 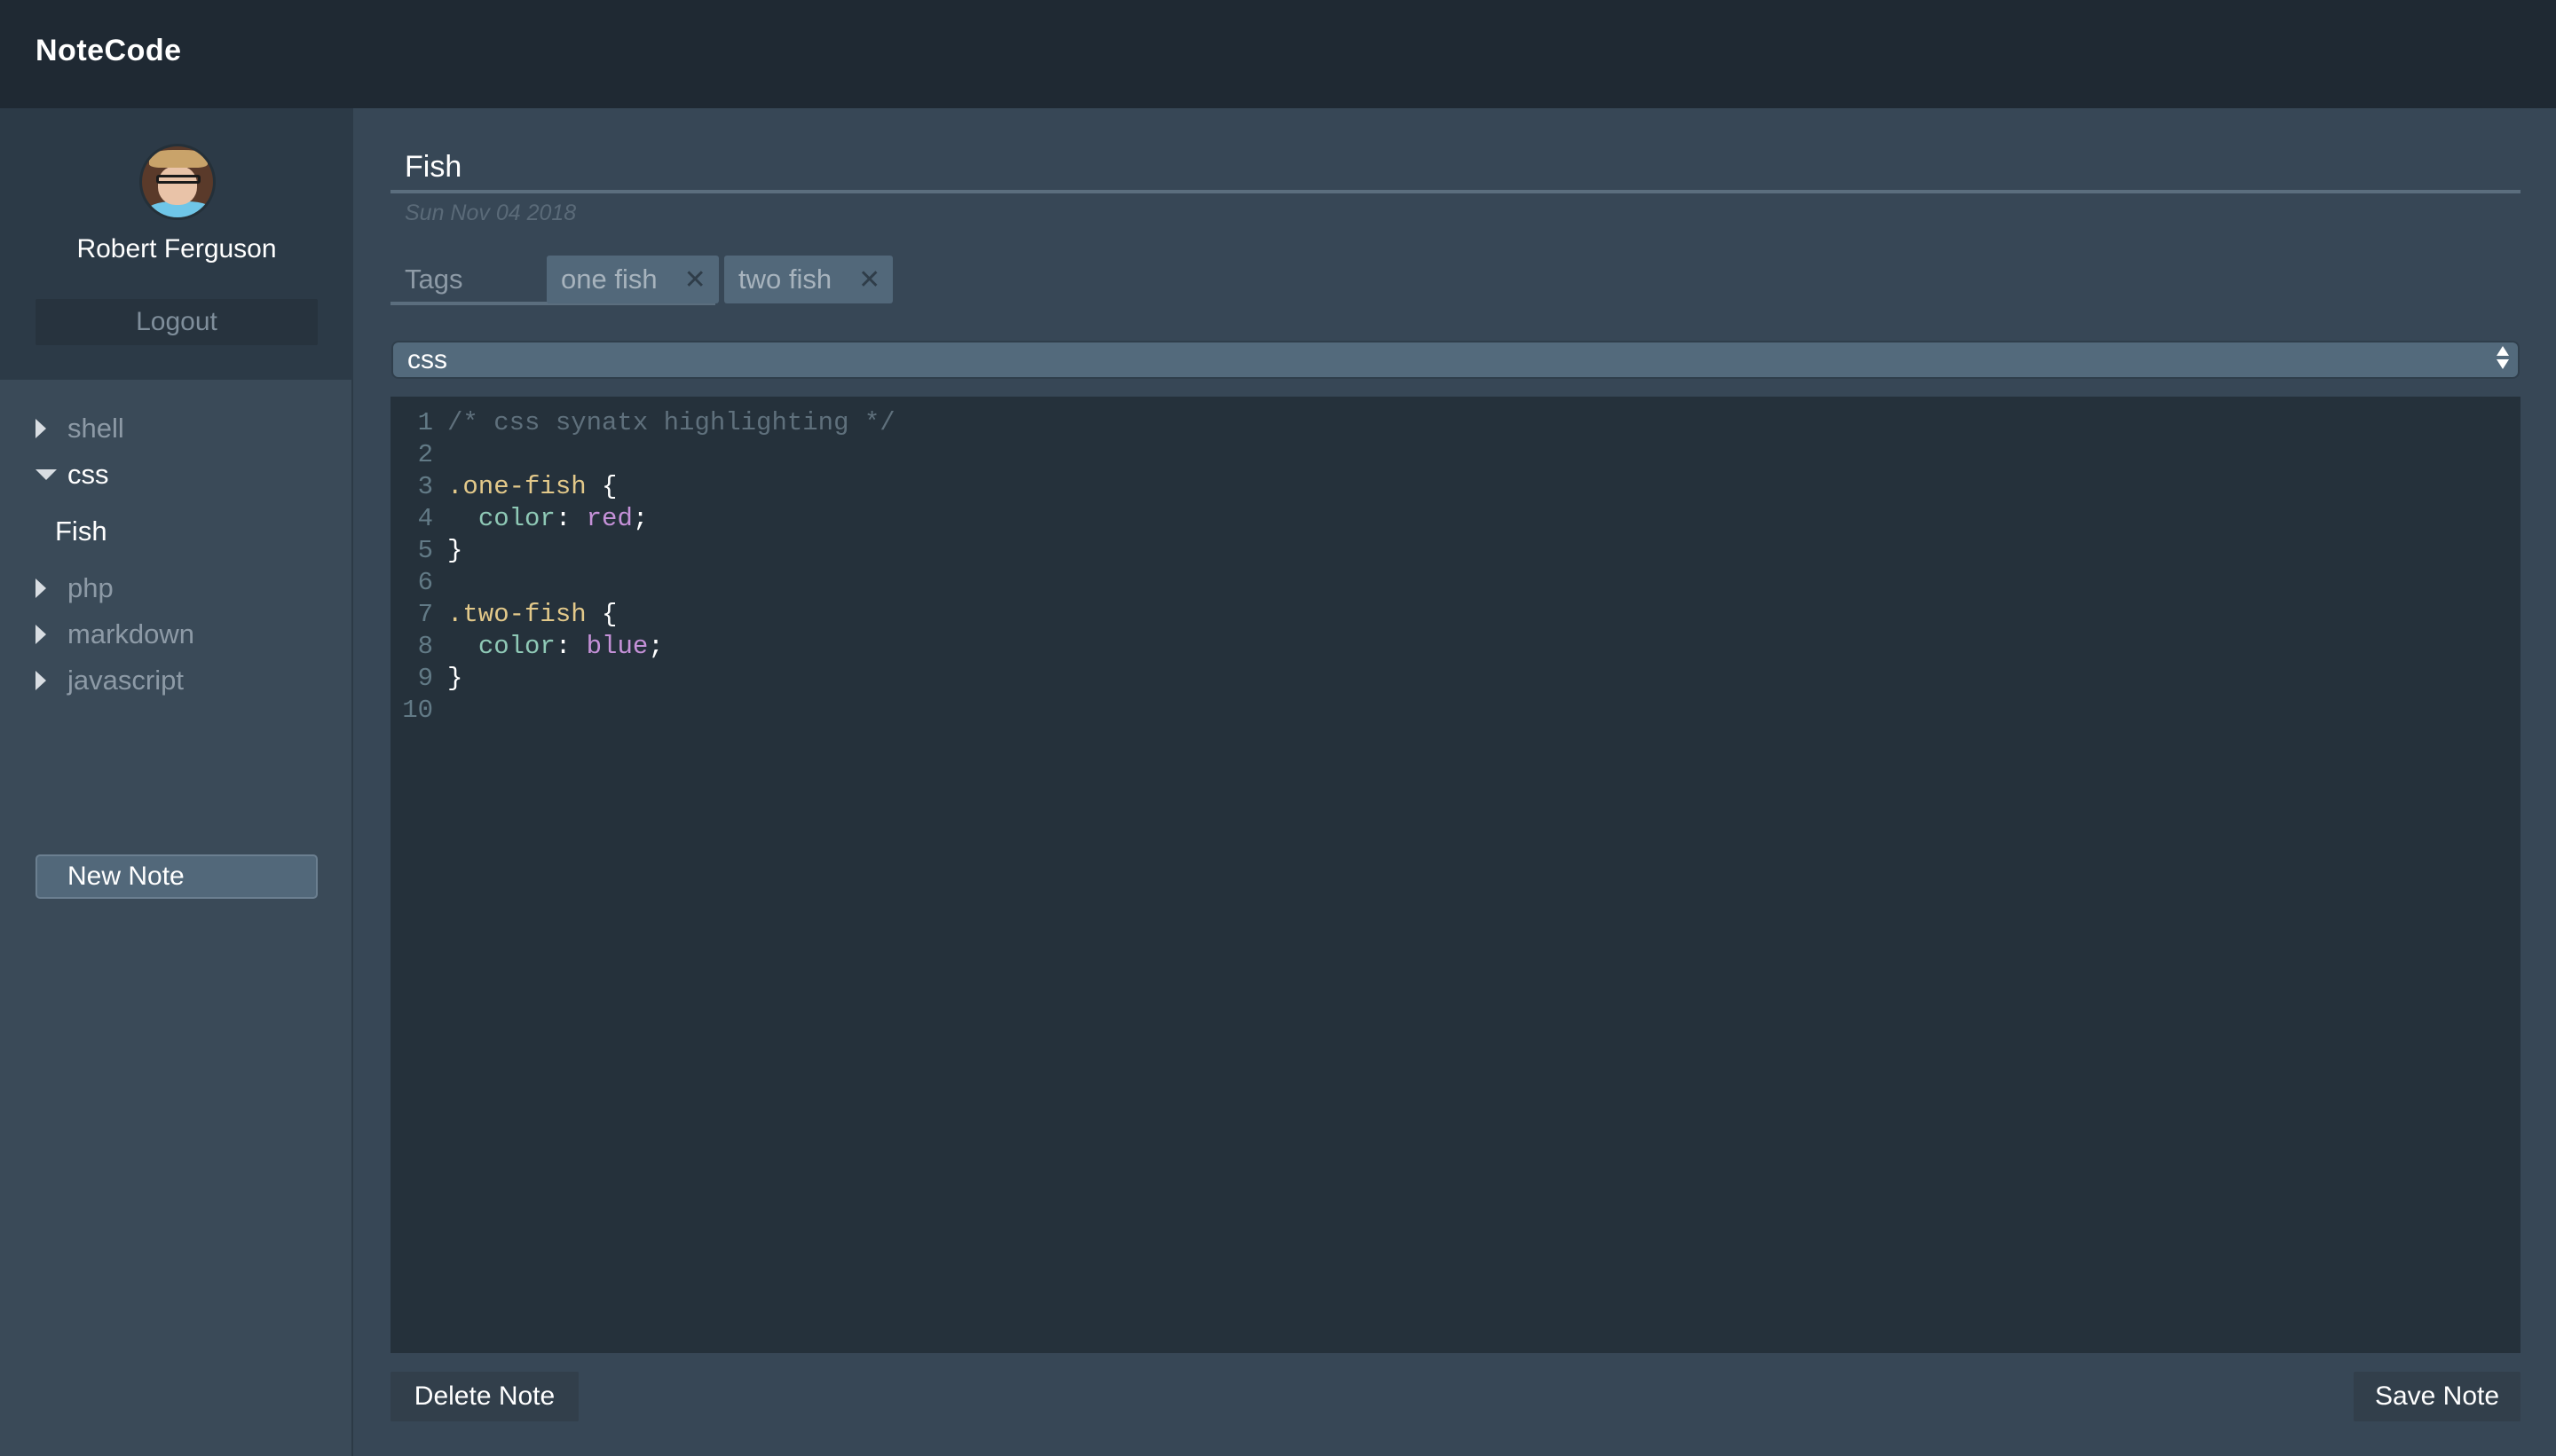 I want to click on code-line: 4 color: red;, so click(x=1455, y=519).